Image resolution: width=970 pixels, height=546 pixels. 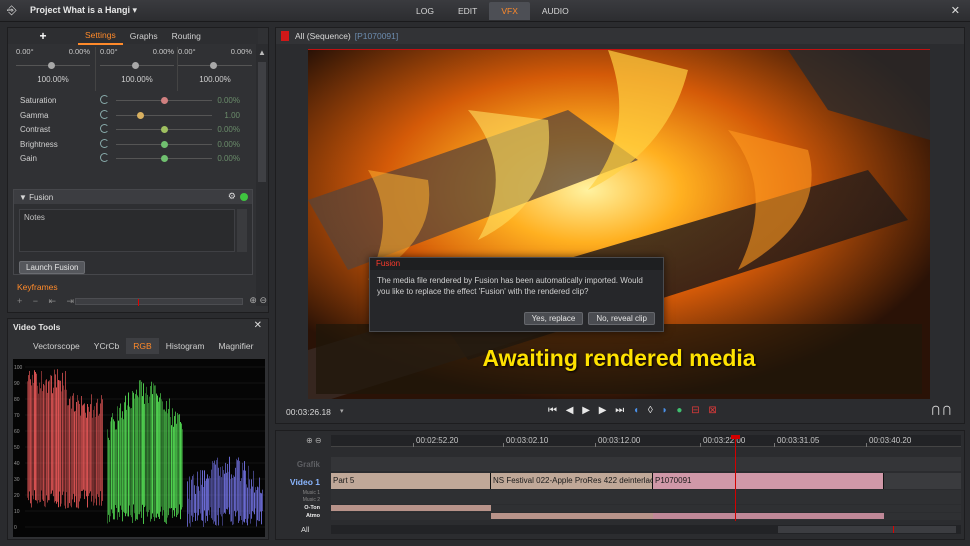 What do you see at coordinates (555, 11) in the screenshot?
I see `tab-audio: AUDIO` at bounding box center [555, 11].